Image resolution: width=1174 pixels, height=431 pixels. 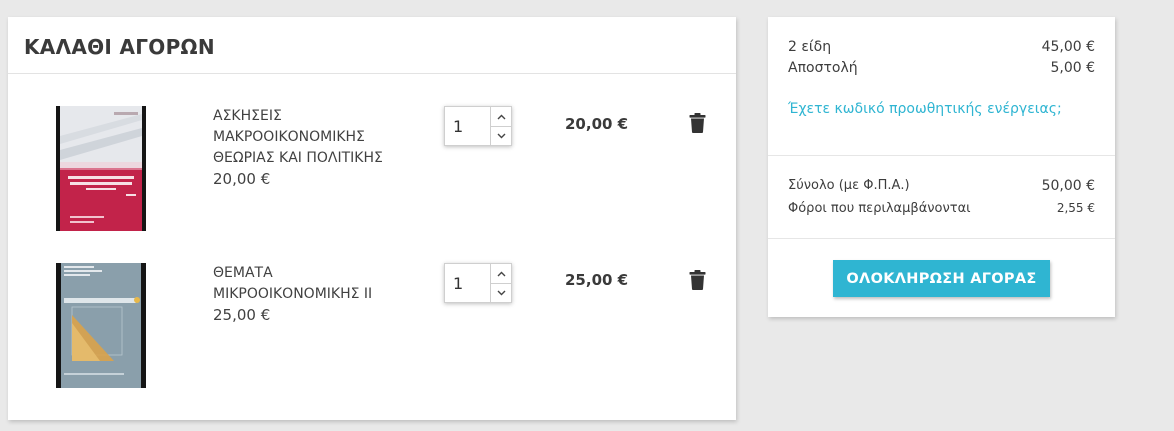 What do you see at coordinates (879, 208) in the screenshot?
I see `taxes-label: Φόροι που περιλαμβάνονται` at bounding box center [879, 208].